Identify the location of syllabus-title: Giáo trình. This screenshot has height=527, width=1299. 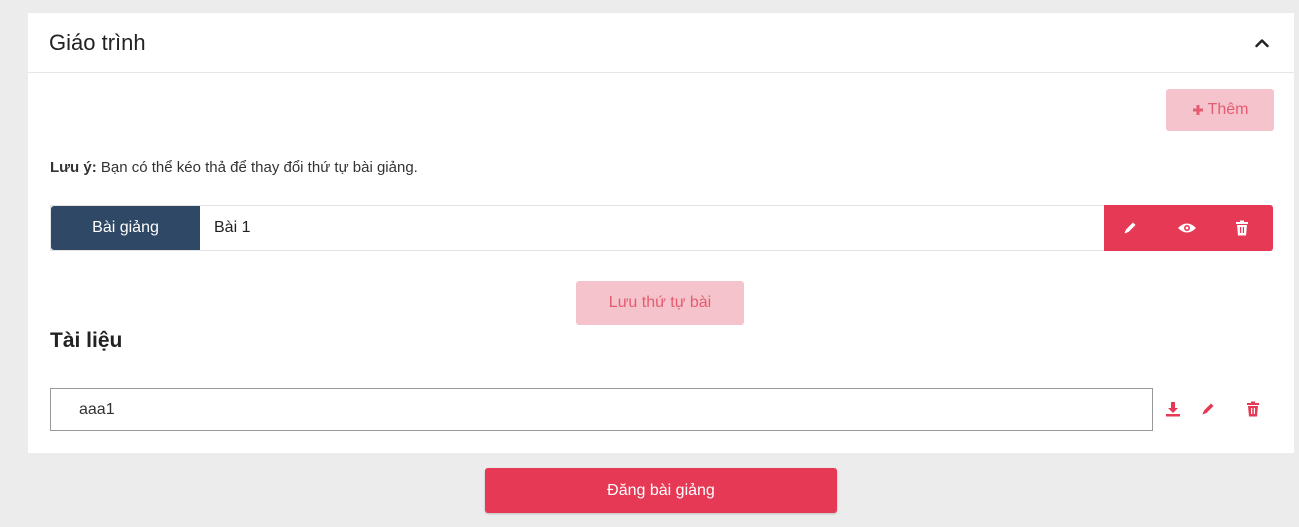
(97, 42).